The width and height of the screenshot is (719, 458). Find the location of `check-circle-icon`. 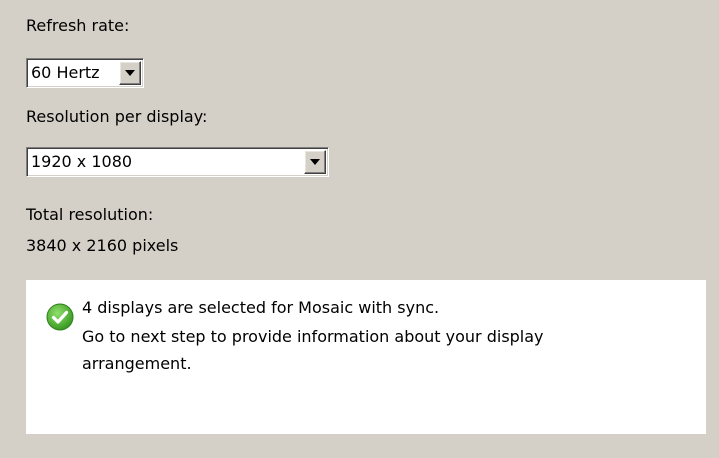

check-circle-icon is located at coordinates (60, 317).